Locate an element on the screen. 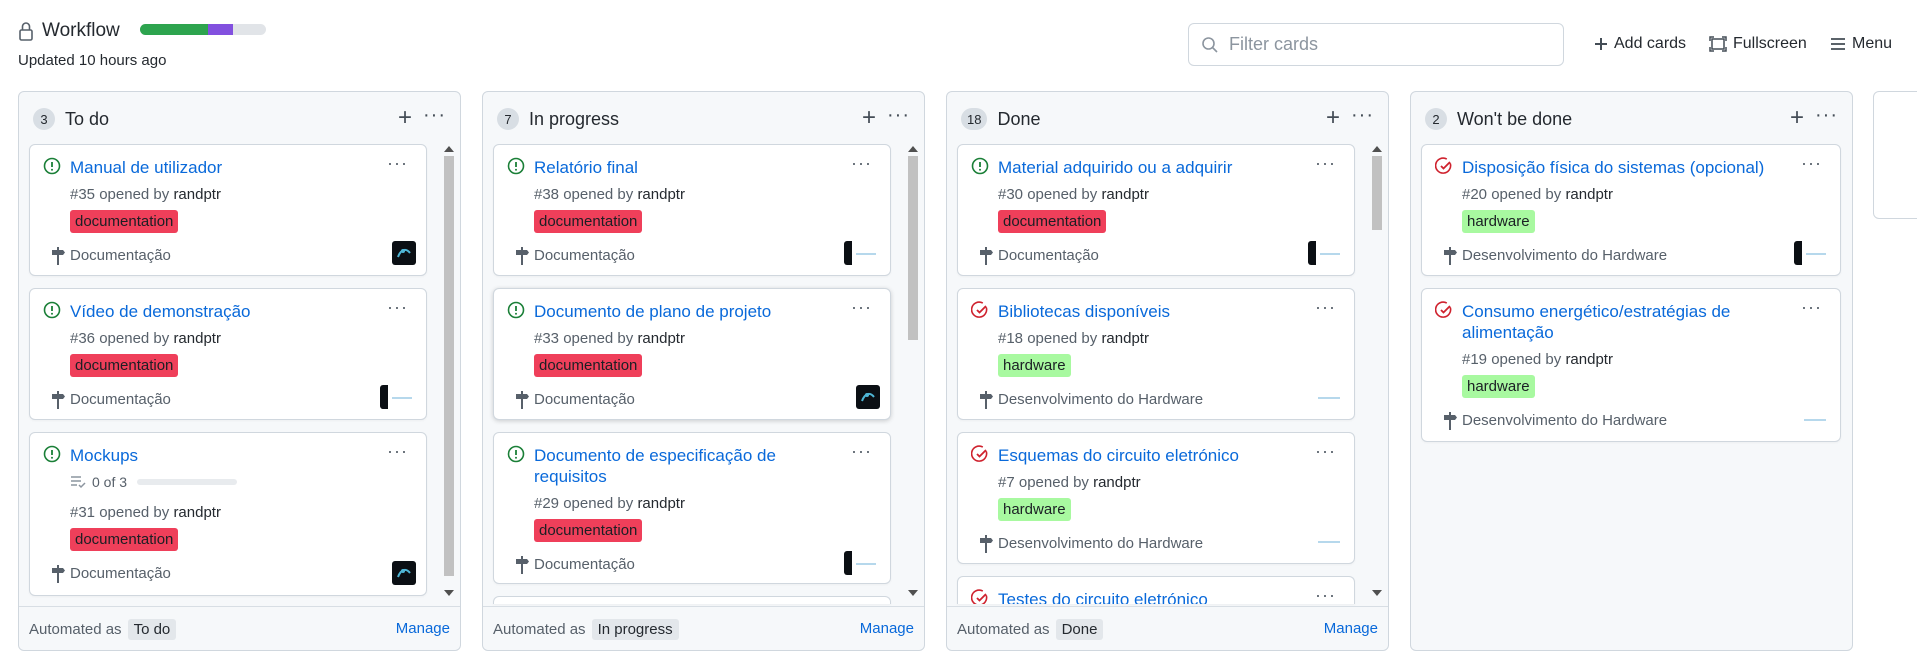  card-title-link: Documento de plano de projeto is located at coordinates (684, 311).